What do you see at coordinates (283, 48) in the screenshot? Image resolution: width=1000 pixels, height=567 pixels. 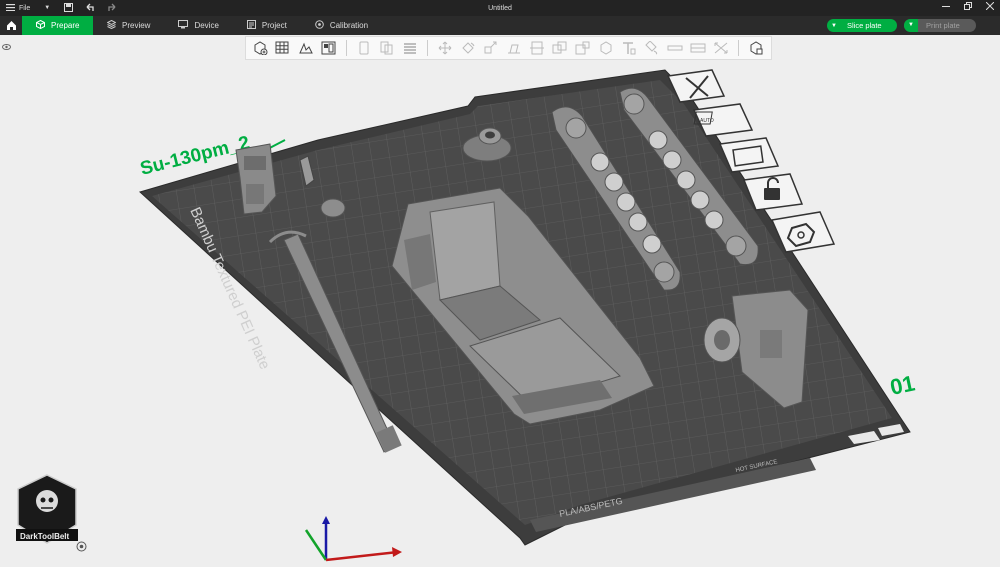 I see `add-plate-icon` at bounding box center [283, 48].